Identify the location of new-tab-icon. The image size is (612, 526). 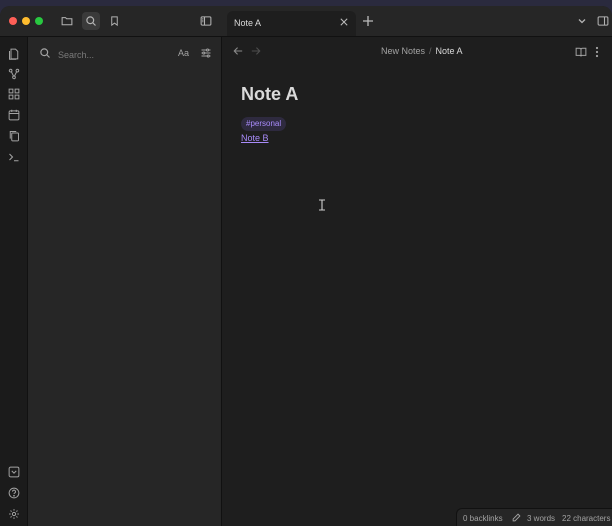
(368, 21).